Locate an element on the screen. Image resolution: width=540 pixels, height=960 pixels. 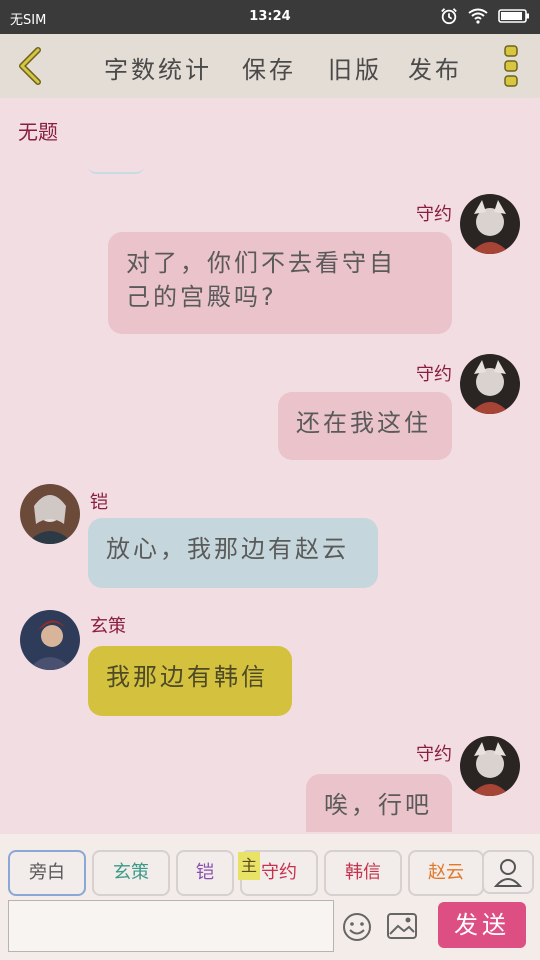
message-text-line: 唉，行吧 is located at coordinates (378, 805).